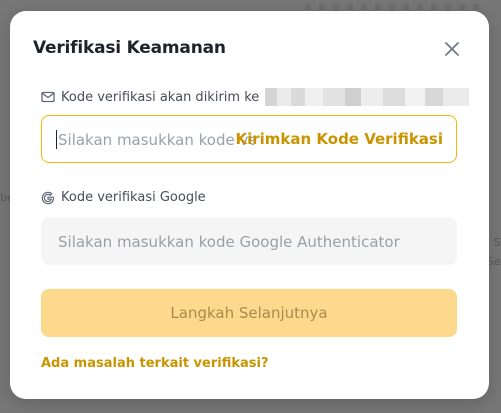 Image resolution: width=501 pixels, height=413 pixels. What do you see at coordinates (367, 97) in the screenshot?
I see `masked-email-address` at bounding box center [367, 97].